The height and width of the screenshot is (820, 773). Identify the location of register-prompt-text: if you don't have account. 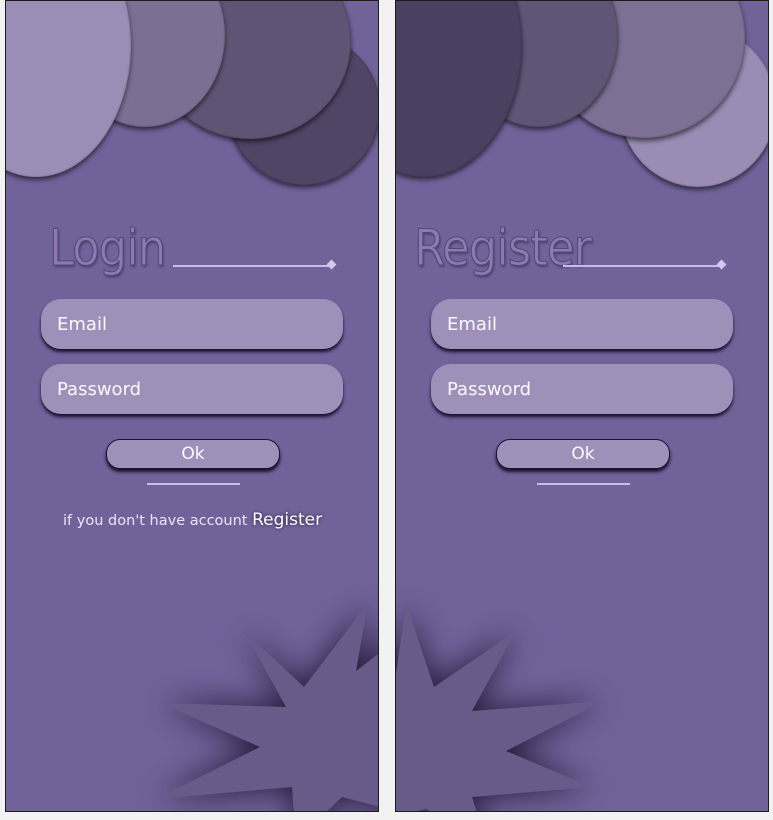
(155, 521).